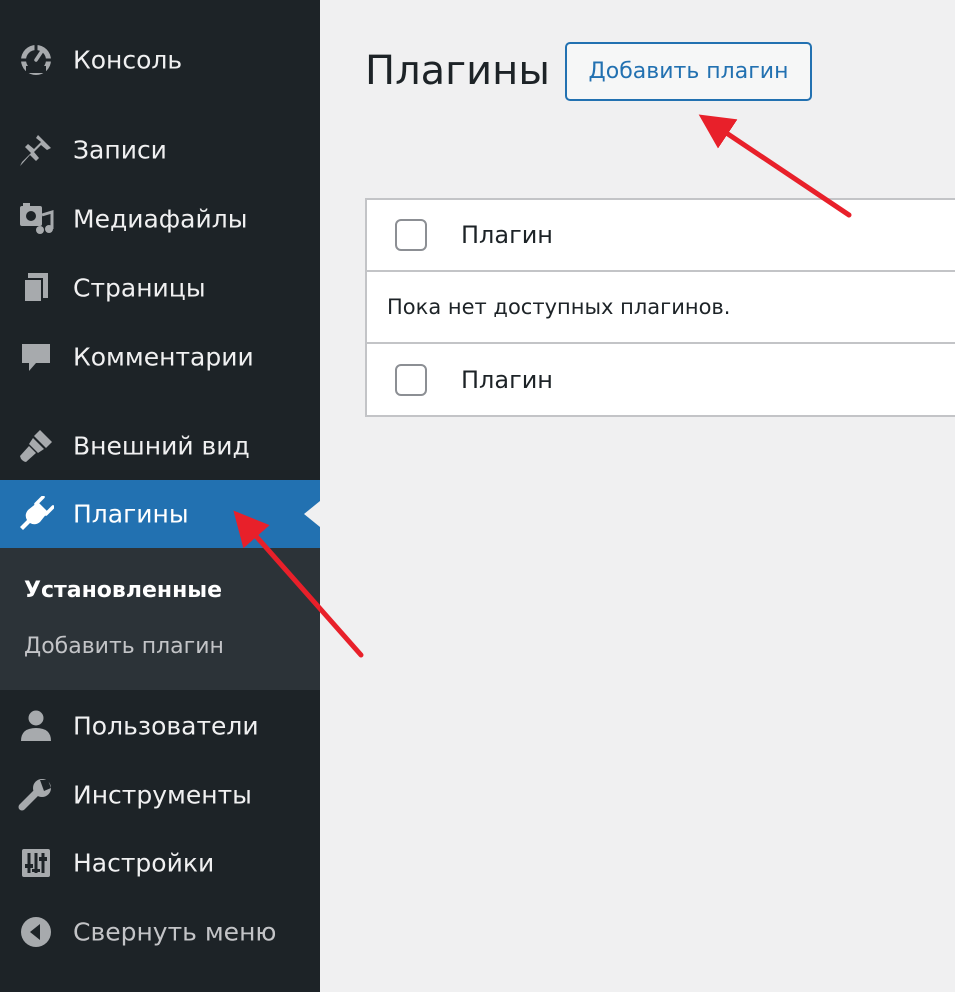  Describe the element at coordinates (559, 307) in the screenshot. I see `empty-table-message: Пока нет доступных плагинов.` at that location.